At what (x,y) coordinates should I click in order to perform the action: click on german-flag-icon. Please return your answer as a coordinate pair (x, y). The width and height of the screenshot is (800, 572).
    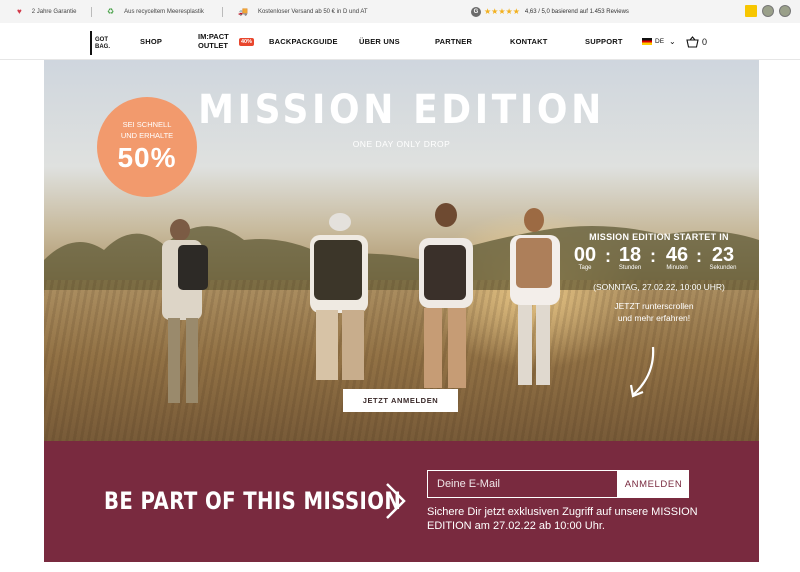
    Looking at the image, I should click on (647, 41).